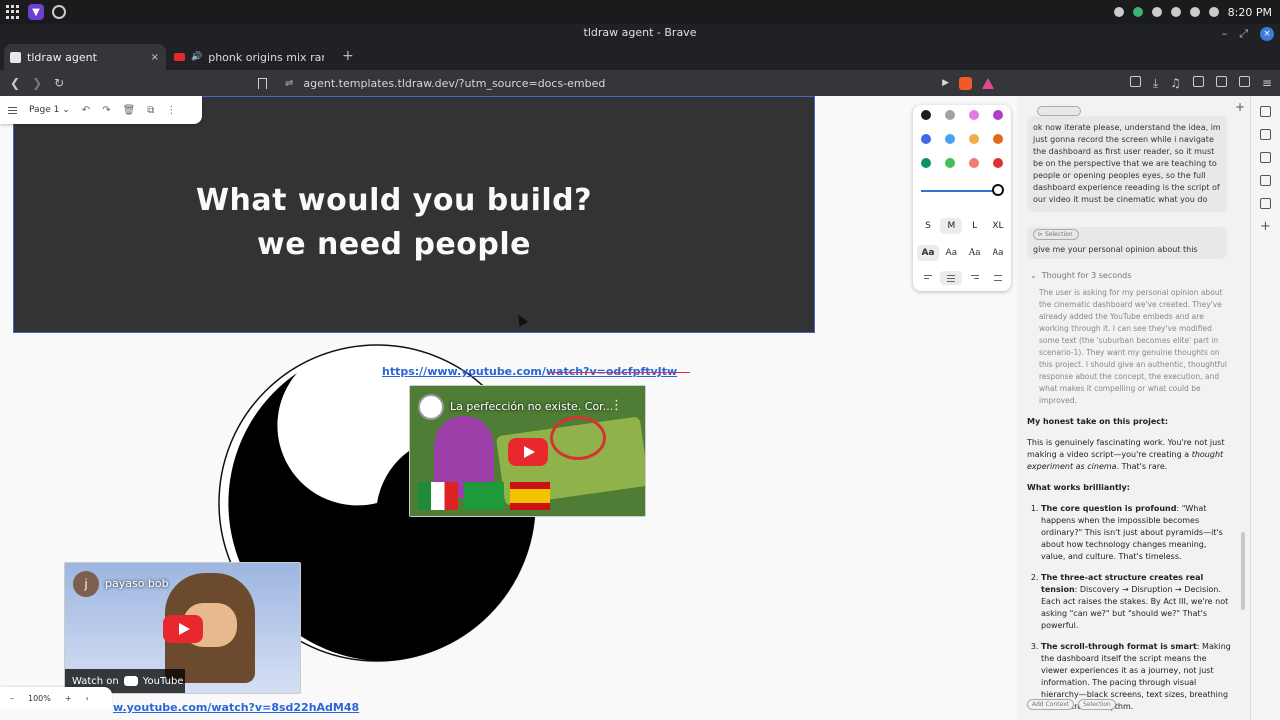  What do you see at coordinates (37, 83) in the screenshot?
I see `forward-icon: ❯` at bounding box center [37, 83].